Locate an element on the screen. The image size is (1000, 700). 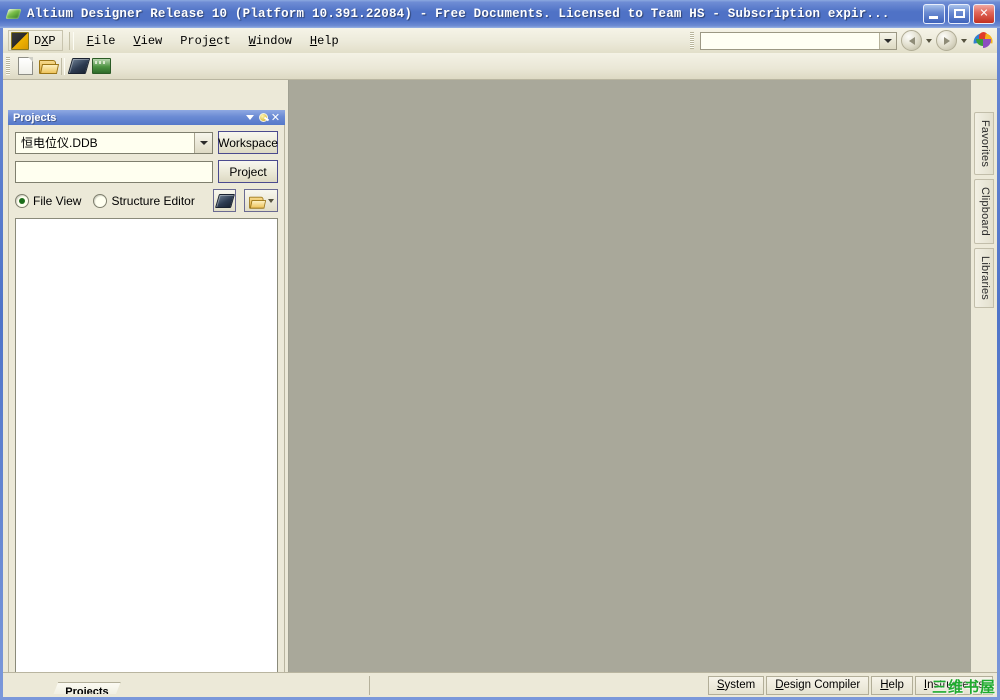
panel-tab-projects: Projects is located at coordinates (85, 688).